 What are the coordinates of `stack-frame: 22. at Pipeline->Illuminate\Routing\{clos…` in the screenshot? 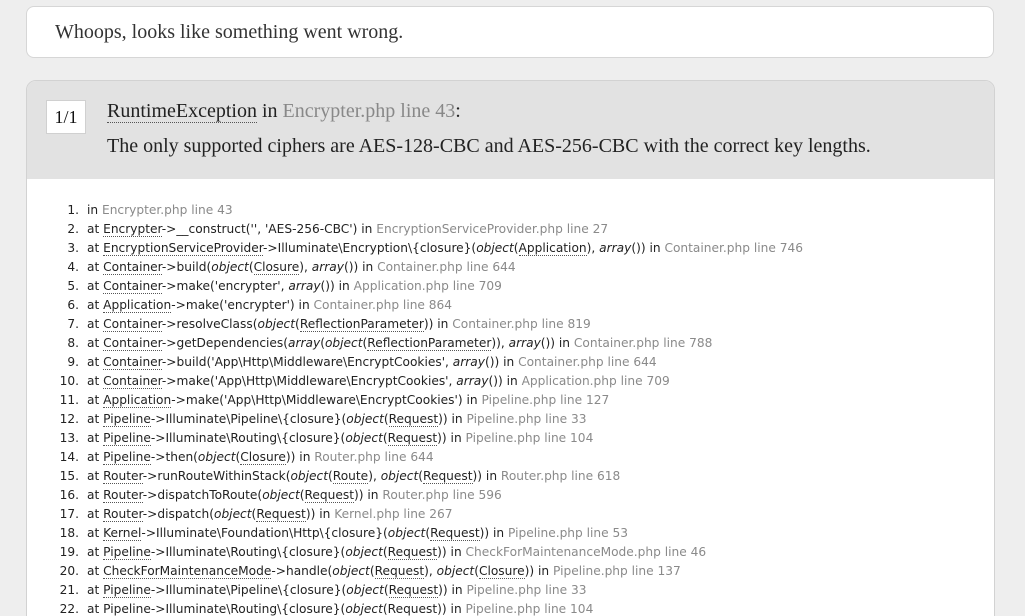 It's located at (430, 608).